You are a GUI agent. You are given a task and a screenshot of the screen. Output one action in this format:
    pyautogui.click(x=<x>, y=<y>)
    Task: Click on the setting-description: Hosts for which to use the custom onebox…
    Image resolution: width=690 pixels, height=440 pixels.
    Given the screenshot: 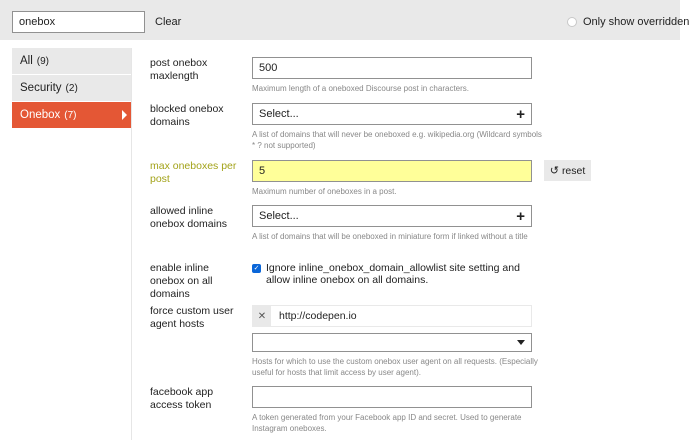 What is the action you would take?
    pyautogui.click(x=395, y=367)
    